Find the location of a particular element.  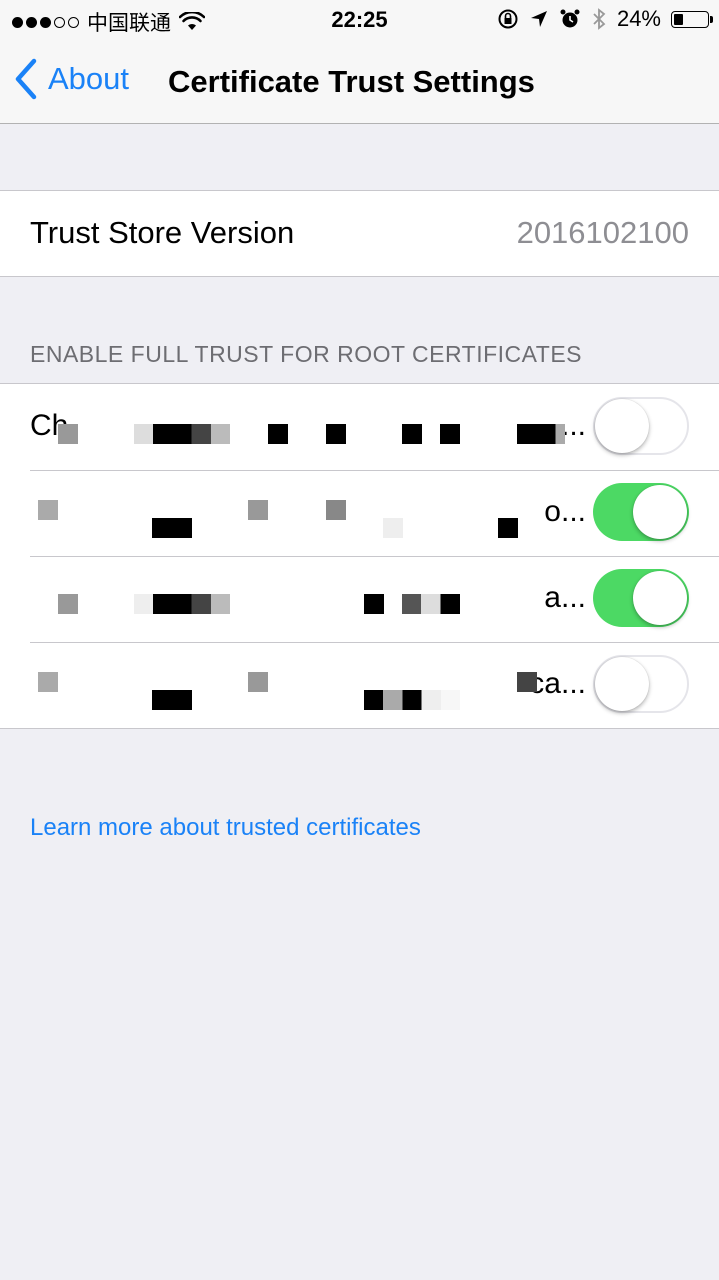

navigation-bar: About Certificate Trust Settings is located at coordinates (359, 82).